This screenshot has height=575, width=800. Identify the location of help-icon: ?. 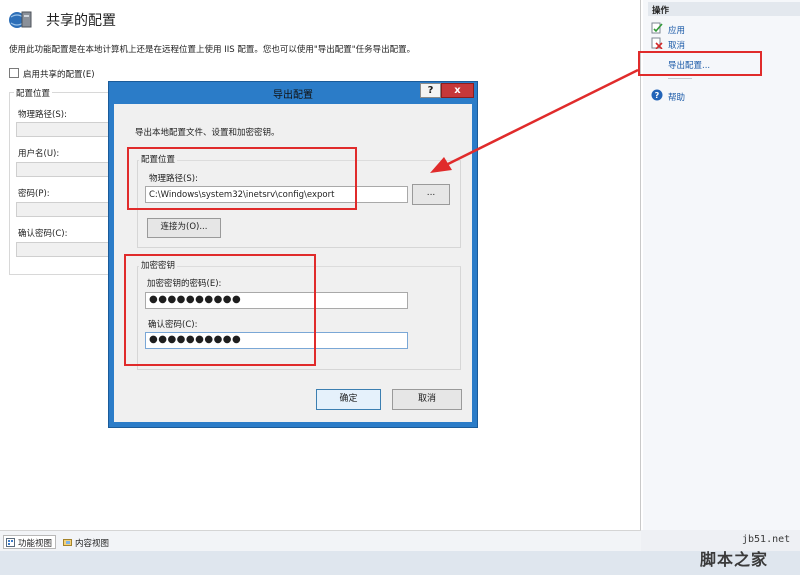
(657, 95).